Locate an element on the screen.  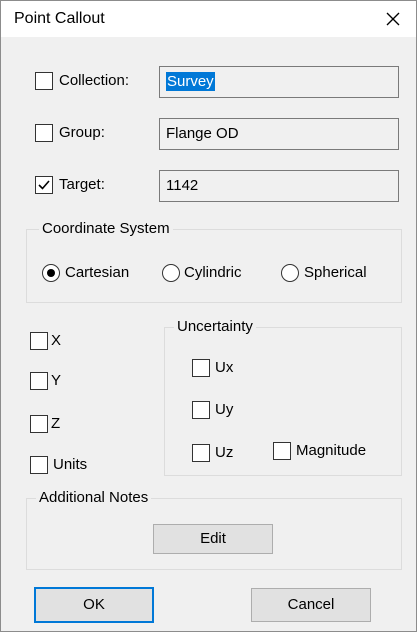
uncertainty-title: Uncertainty is located at coordinates (215, 327).